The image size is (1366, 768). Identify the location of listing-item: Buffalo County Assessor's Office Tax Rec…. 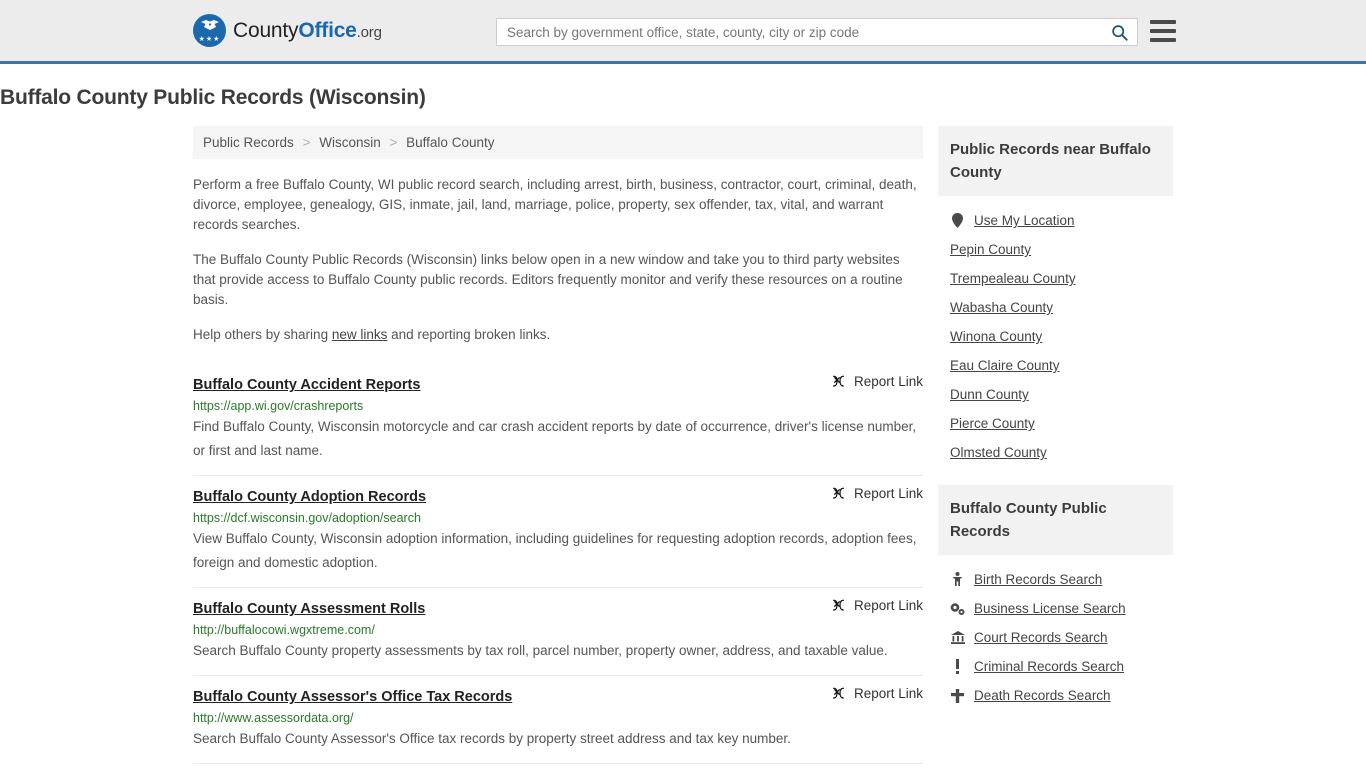
(558, 720).